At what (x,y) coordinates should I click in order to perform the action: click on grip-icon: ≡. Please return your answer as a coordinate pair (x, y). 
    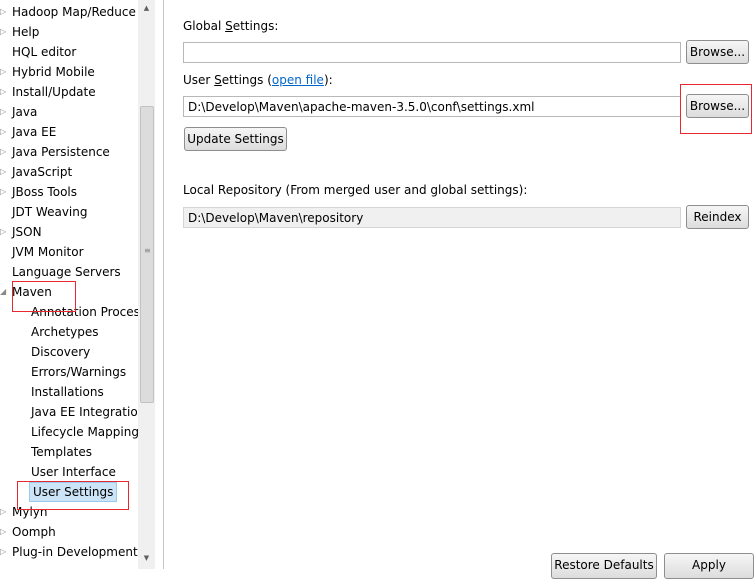
    Looking at the image, I should click on (147, 250).